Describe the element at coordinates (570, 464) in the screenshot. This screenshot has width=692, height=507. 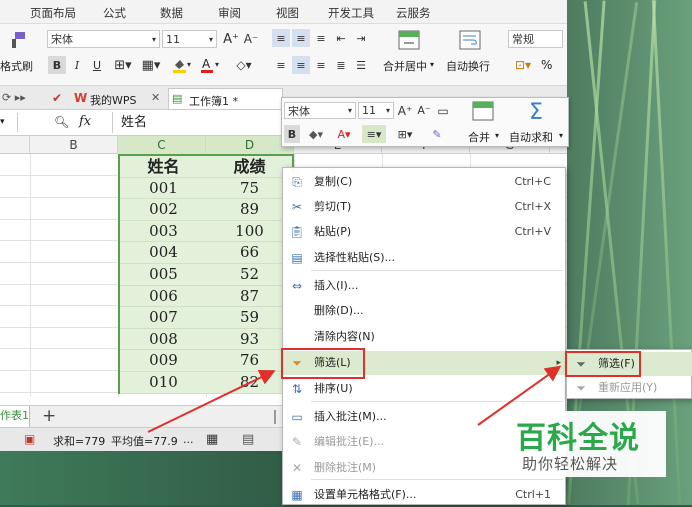
I see `watermark-subtitle: 助你轻松解决` at that location.